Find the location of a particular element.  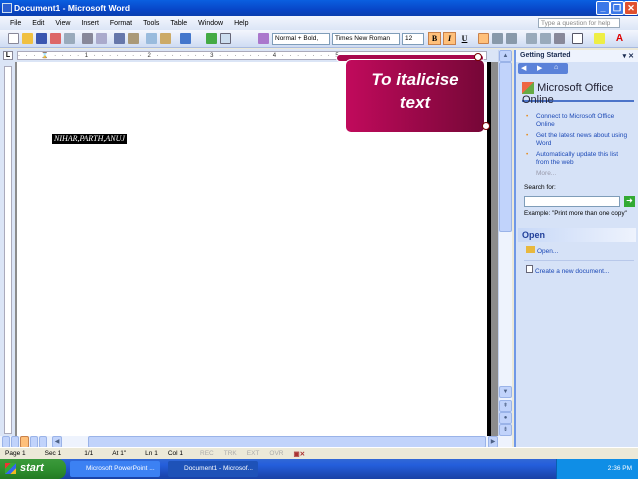

menu-insert: Insert is located at coordinates (90, 23).